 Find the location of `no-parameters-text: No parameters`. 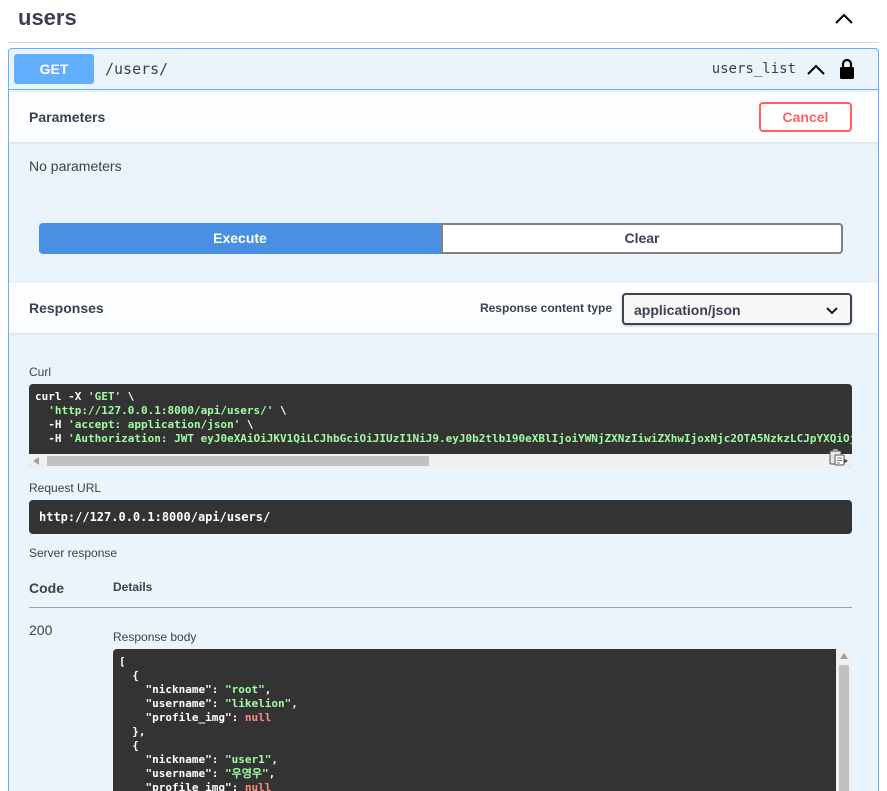

no-parameters-text: No parameters is located at coordinates (75, 166).